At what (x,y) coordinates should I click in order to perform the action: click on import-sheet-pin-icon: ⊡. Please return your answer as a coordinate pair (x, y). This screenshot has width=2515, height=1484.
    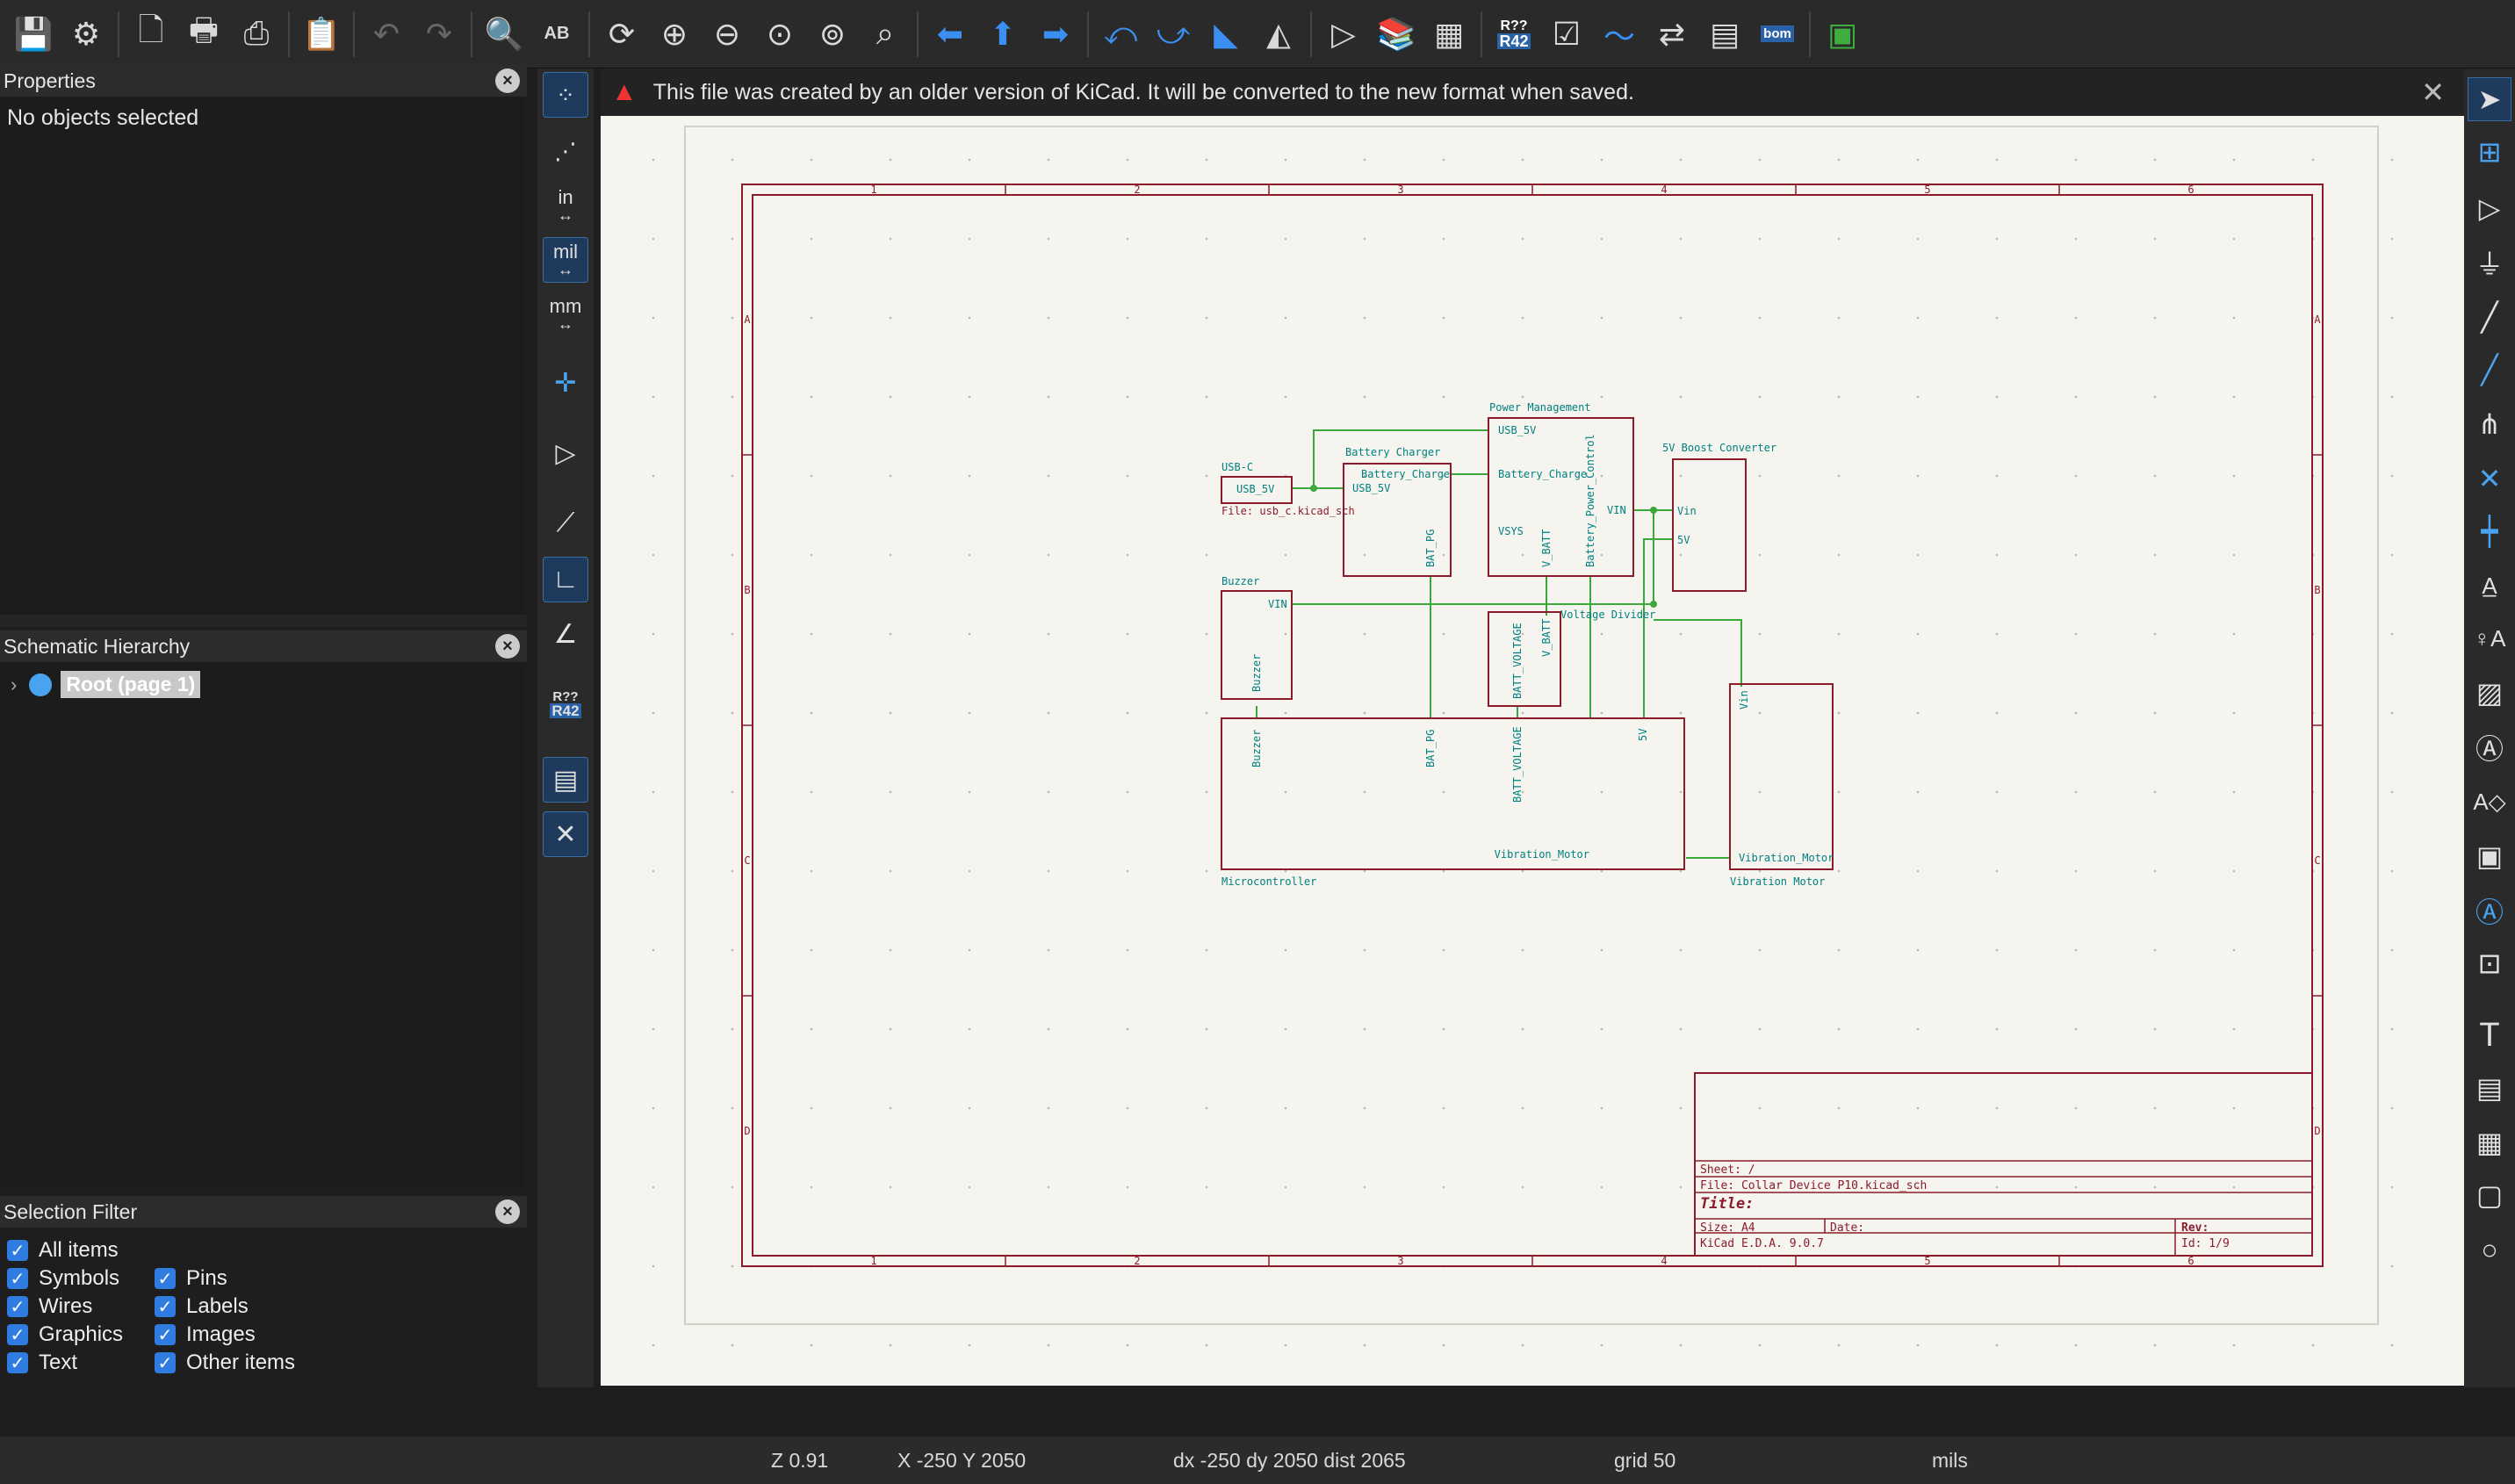
    Looking at the image, I should click on (2489, 963).